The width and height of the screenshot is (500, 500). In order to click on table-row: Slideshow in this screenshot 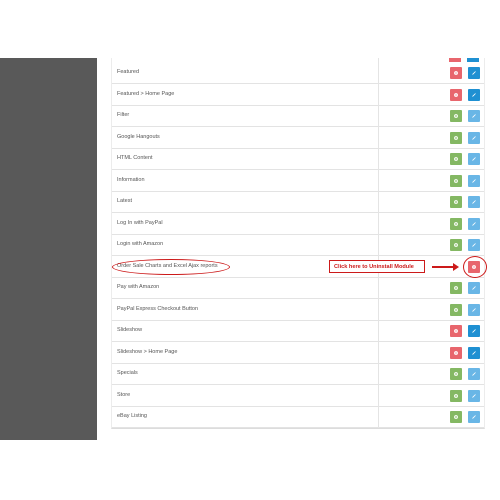, I will do `click(298, 331)`.